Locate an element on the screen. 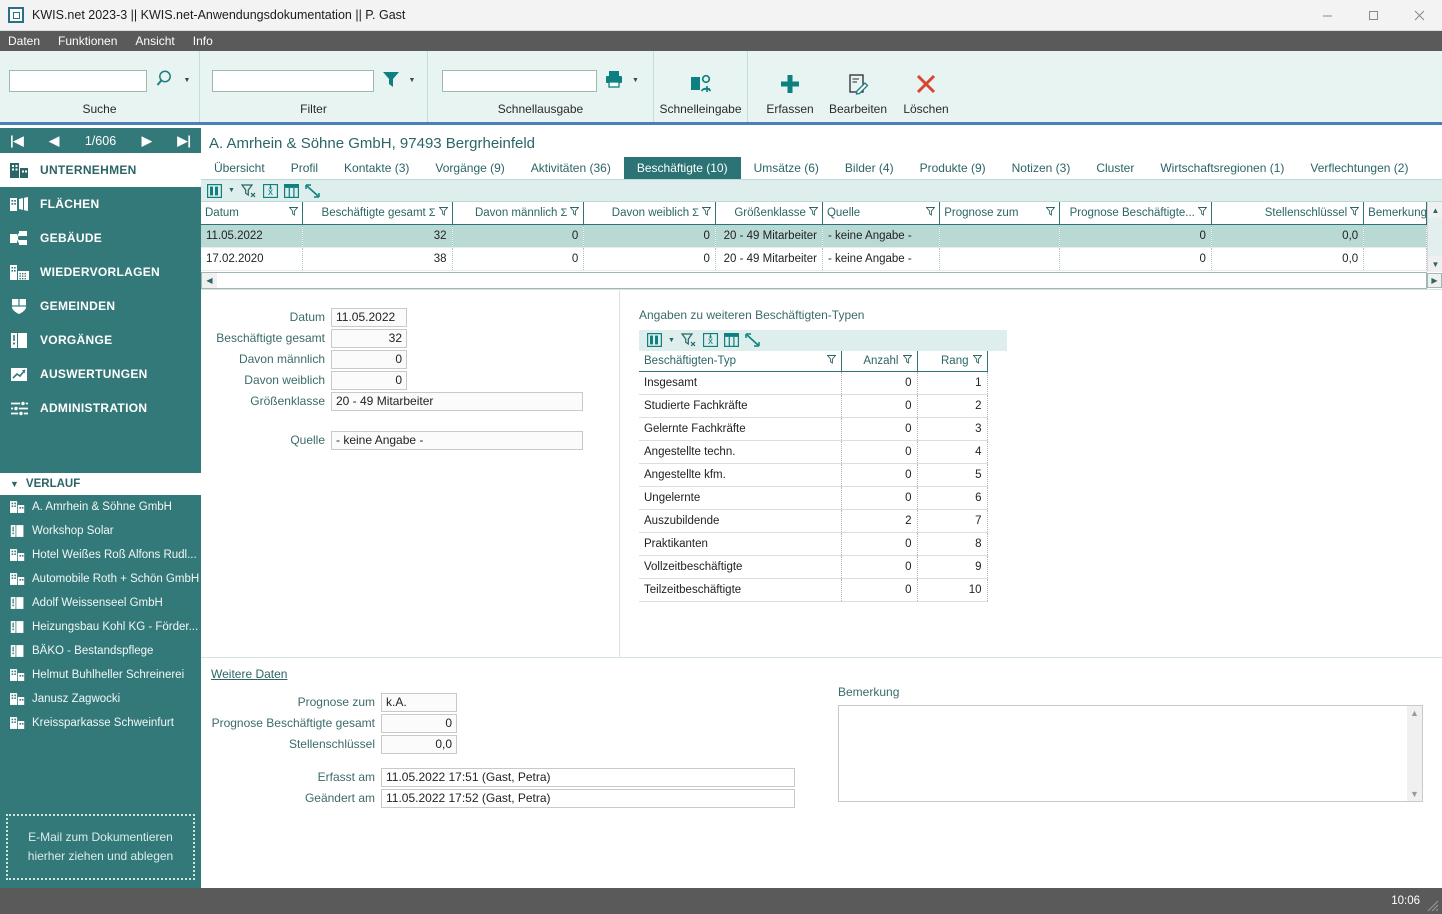 Image resolution: width=1442 pixels, height=914 pixels. table-row: Studierte Fachkräfte 0 2 is located at coordinates (813, 406).